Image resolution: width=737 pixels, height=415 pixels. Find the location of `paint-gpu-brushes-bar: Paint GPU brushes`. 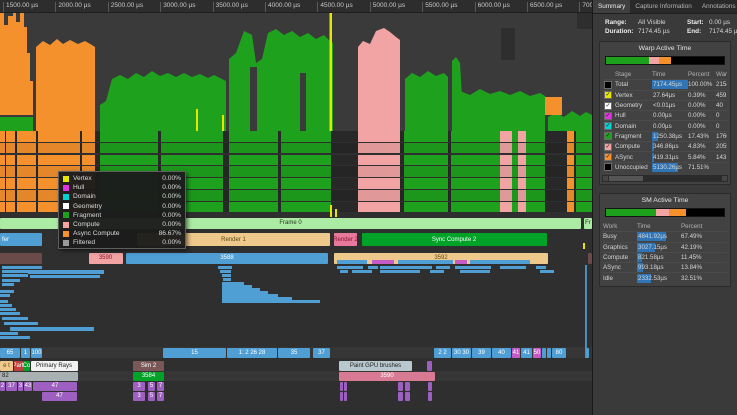

paint-gpu-brushes-bar: Paint GPU brushes is located at coordinates (375, 365).